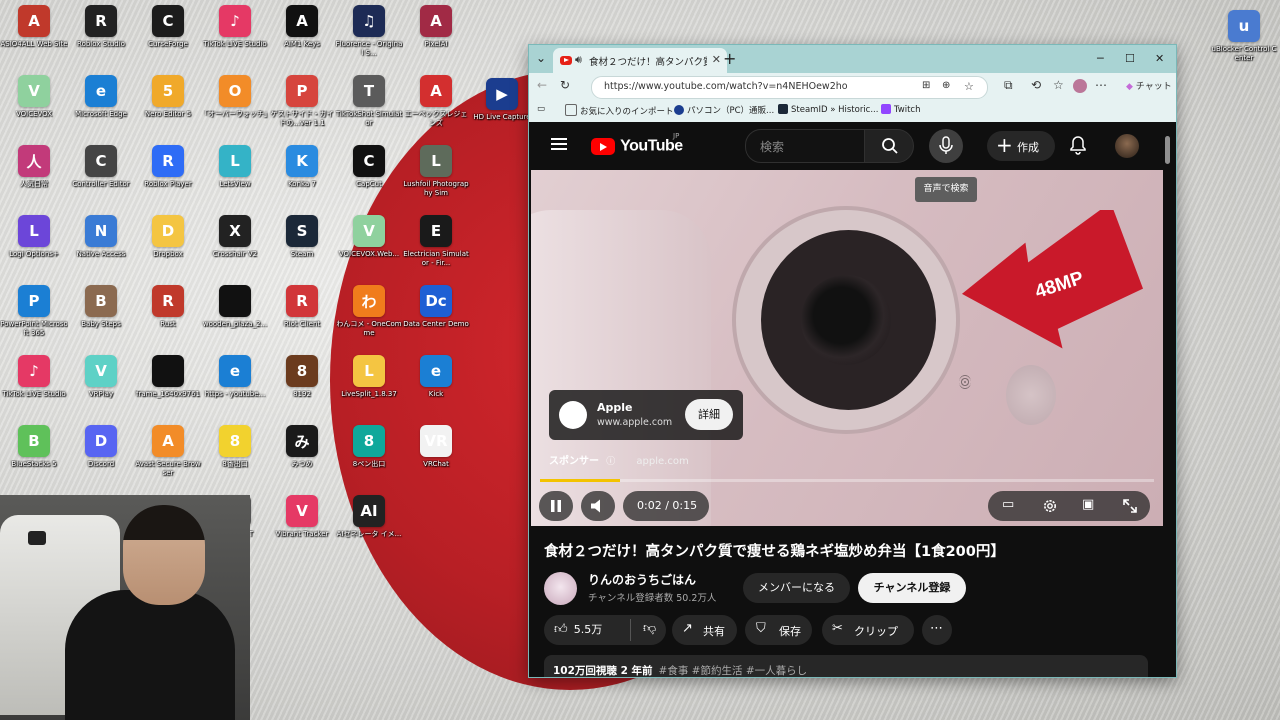  I want to click on notifications-bell-icon, so click(1078, 145).